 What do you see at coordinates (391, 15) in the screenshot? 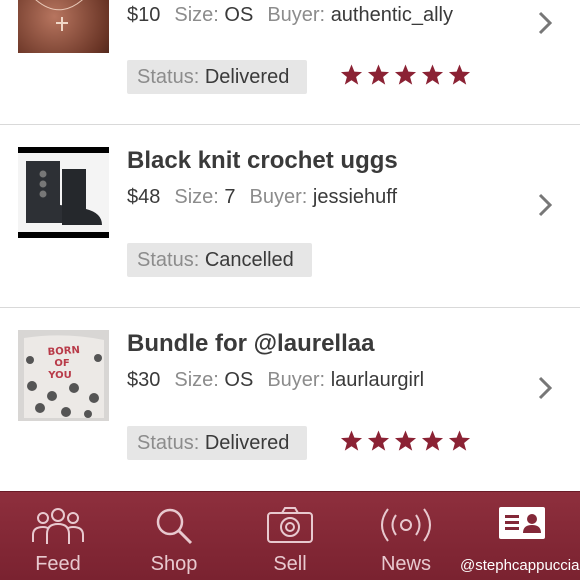
I see `order-buyer: authentic_ally` at bounding box center [391, 15].